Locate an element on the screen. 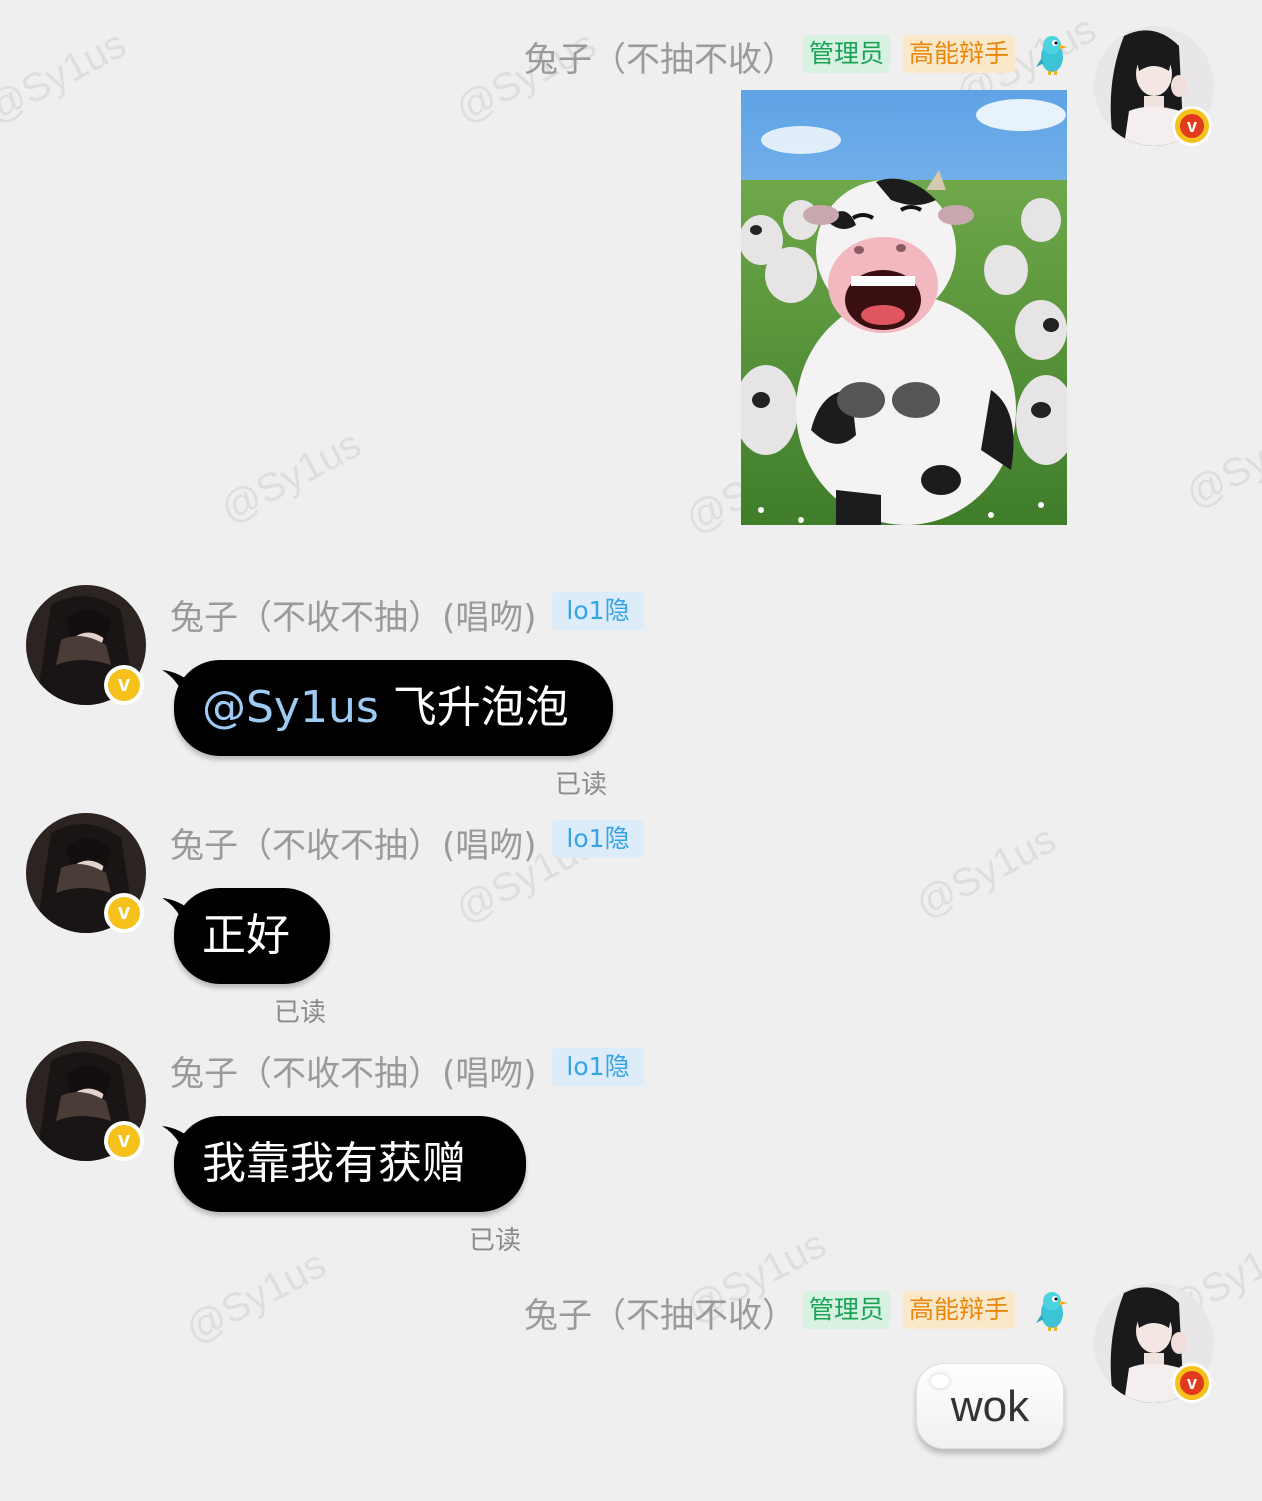  message-text: 正好 is located at coordinates (246, 935).